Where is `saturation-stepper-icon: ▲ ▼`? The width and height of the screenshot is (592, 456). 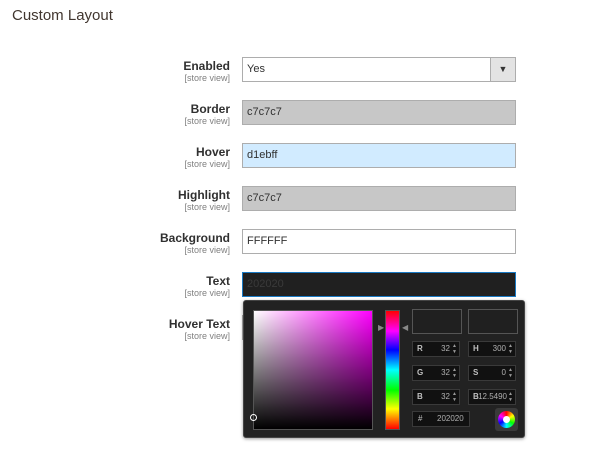
saturation-stepper-icon: ▲ ▼ is located at coordinates (510, 373).